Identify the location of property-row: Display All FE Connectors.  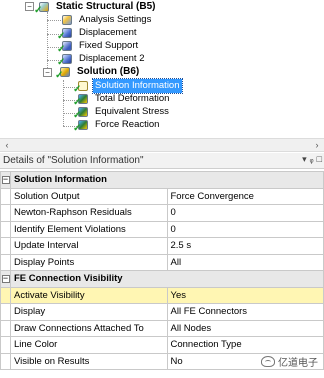
(162, 312).